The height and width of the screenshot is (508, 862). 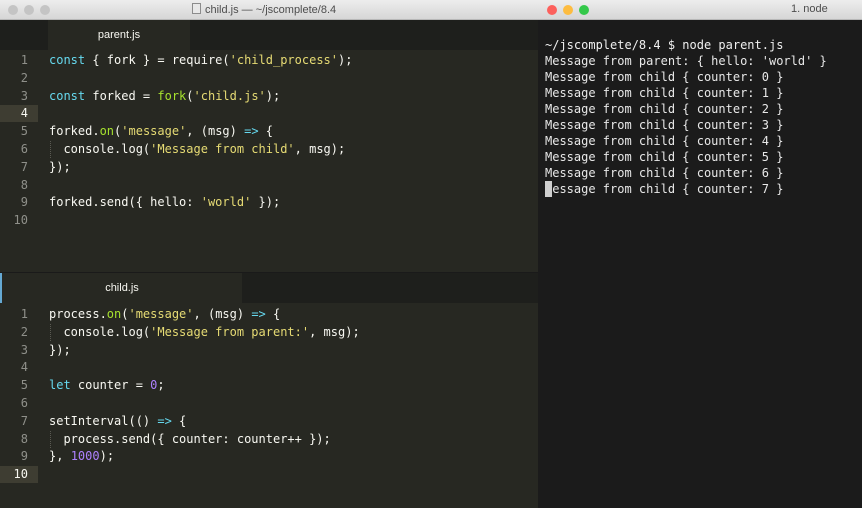 I want to click on terminal-window-title: 1. node, so click(x=809, y=9).